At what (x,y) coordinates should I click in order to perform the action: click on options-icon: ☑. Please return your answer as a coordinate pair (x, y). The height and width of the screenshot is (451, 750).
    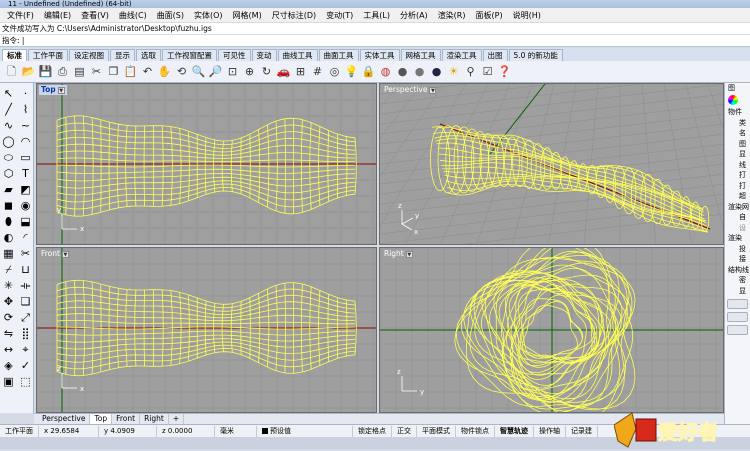
    Looking at the image, I should click on (487, 71).